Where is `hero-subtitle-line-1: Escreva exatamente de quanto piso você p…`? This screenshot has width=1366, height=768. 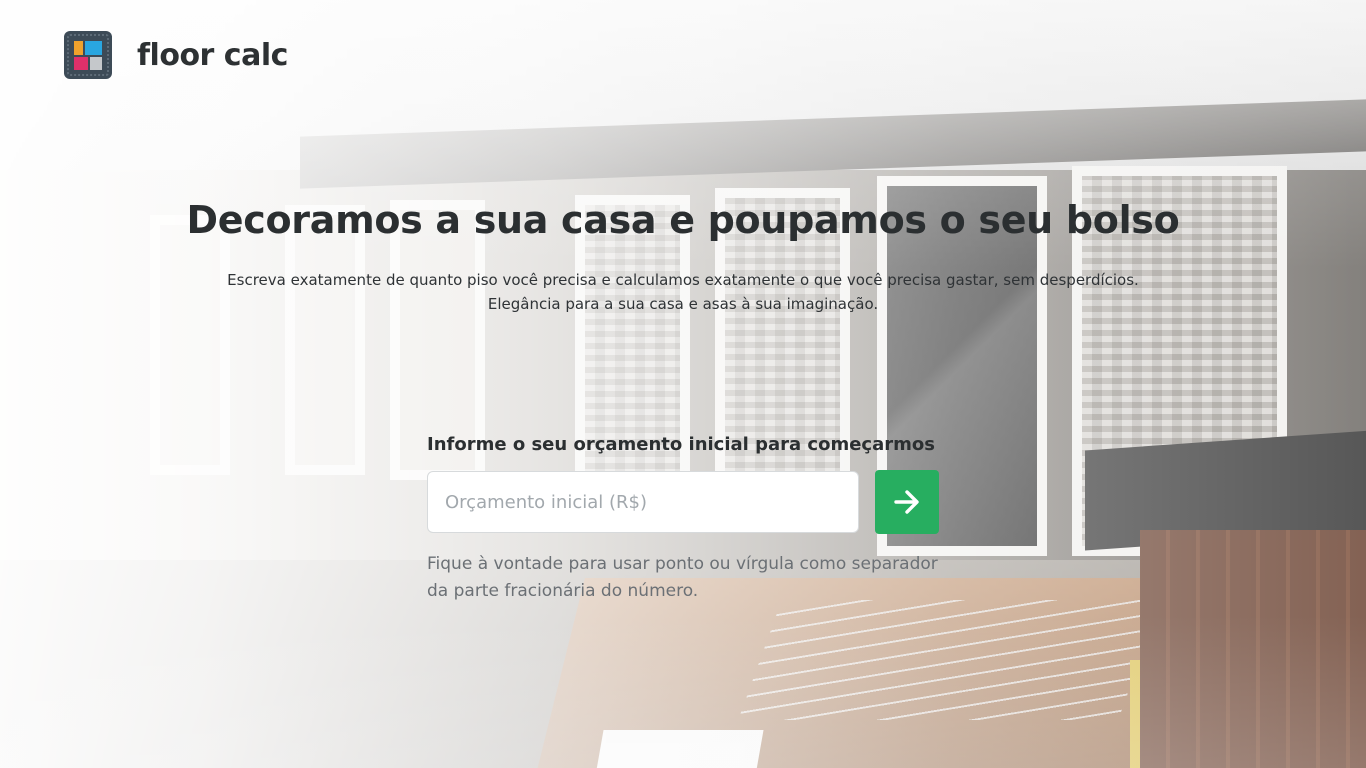 hero-subtitle-line-1: Escreva exatamente de quanto piso você p… is located at coordinates (683, 280).